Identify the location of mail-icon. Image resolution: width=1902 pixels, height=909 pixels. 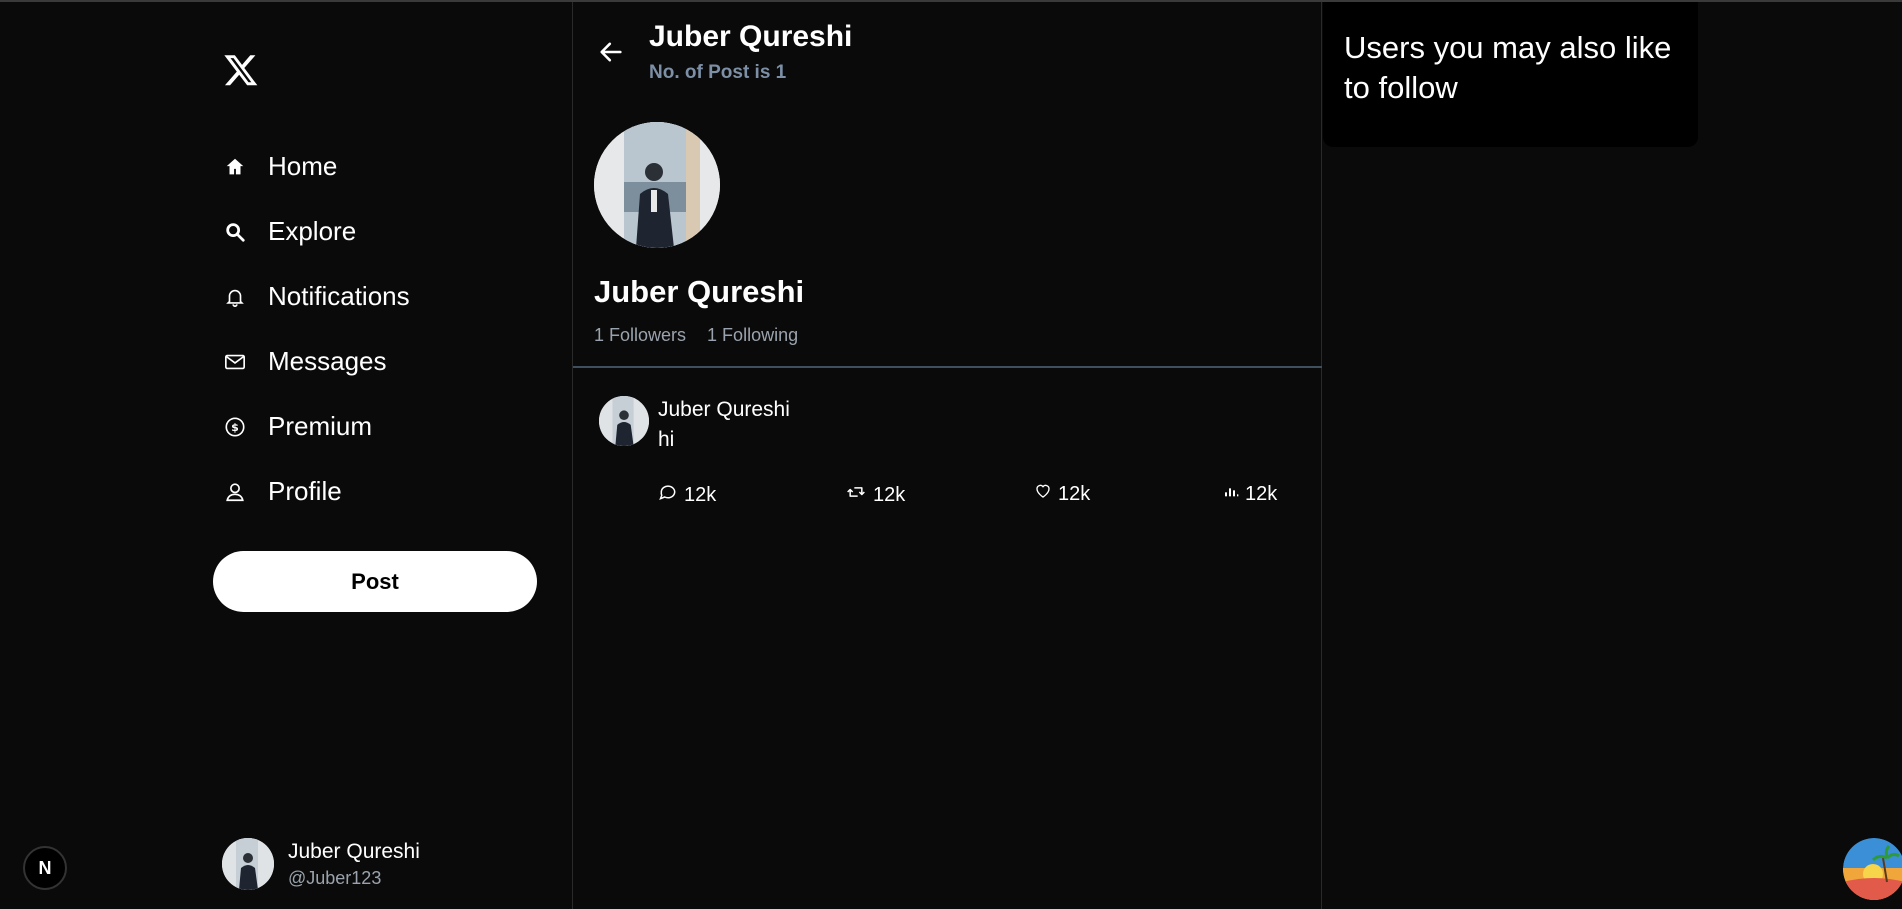
(235, 362).